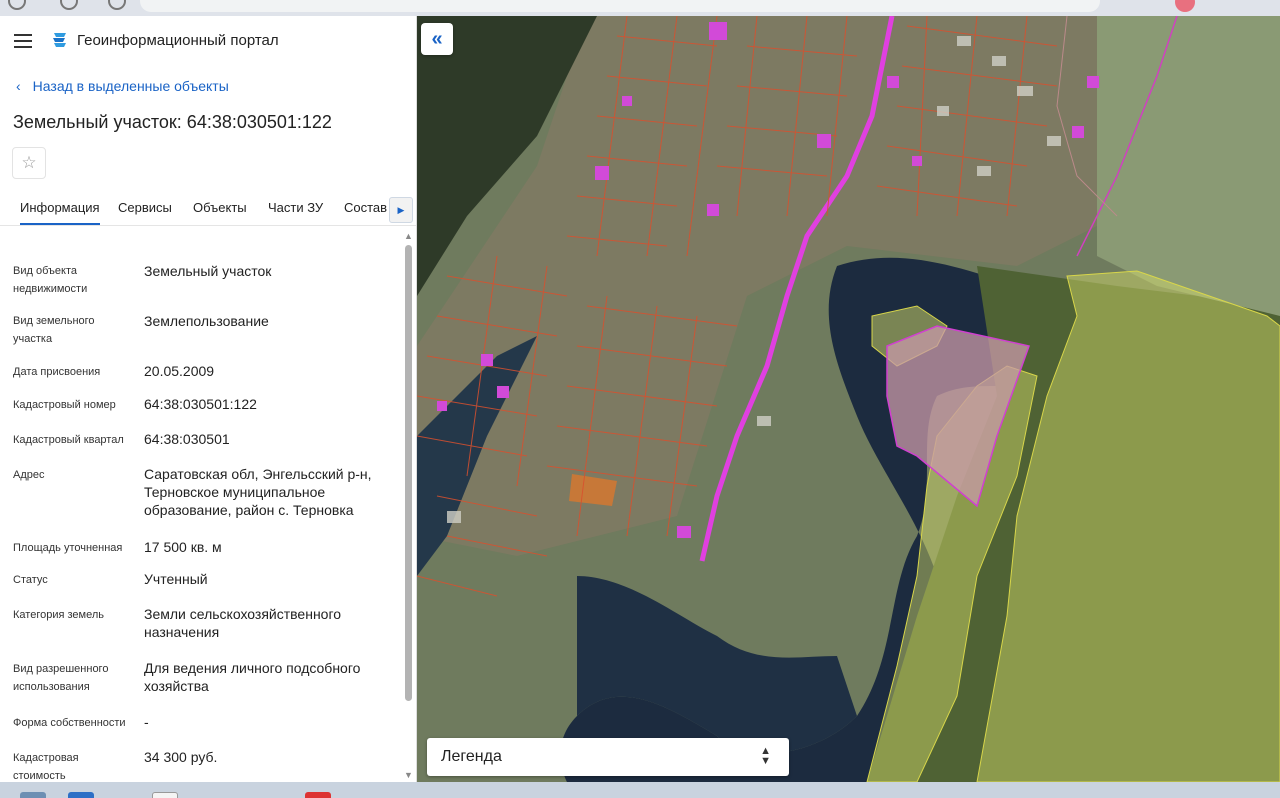 The height and width of the screenshot is (798, 1280). I want to click on field-value: 34 300 руб., so click(181, 757).